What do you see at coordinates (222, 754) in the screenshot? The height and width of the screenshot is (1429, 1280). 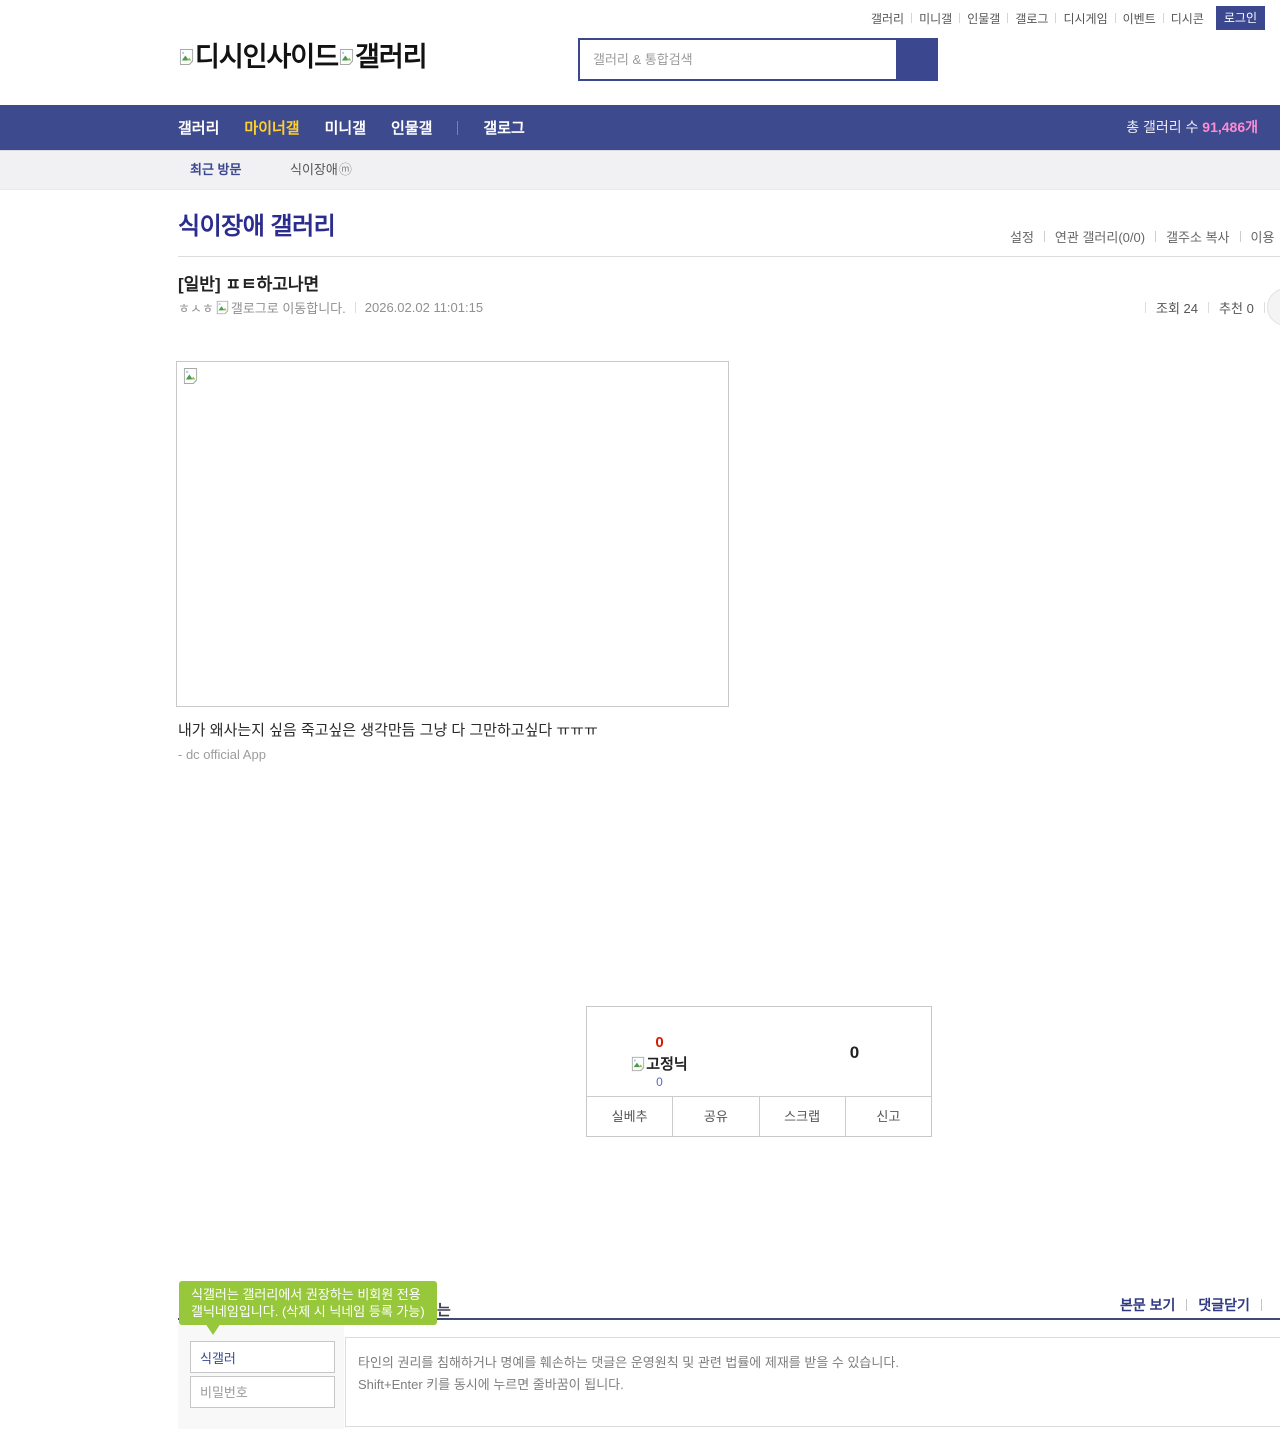 I see `dc-app-signature: - dc official App` at bounding box center [222, 754].